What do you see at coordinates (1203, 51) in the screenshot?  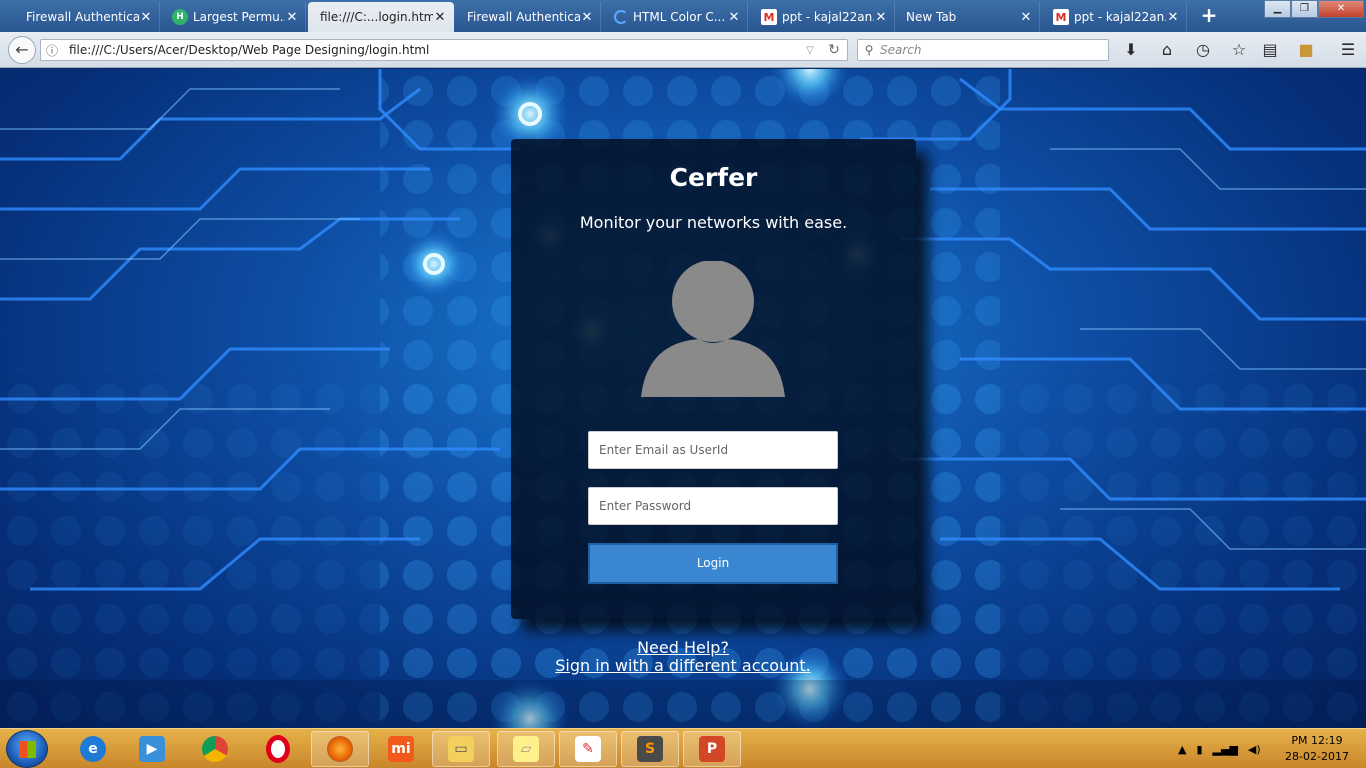 I see `history-icon: ◷` at bounding box center [1203, 51].